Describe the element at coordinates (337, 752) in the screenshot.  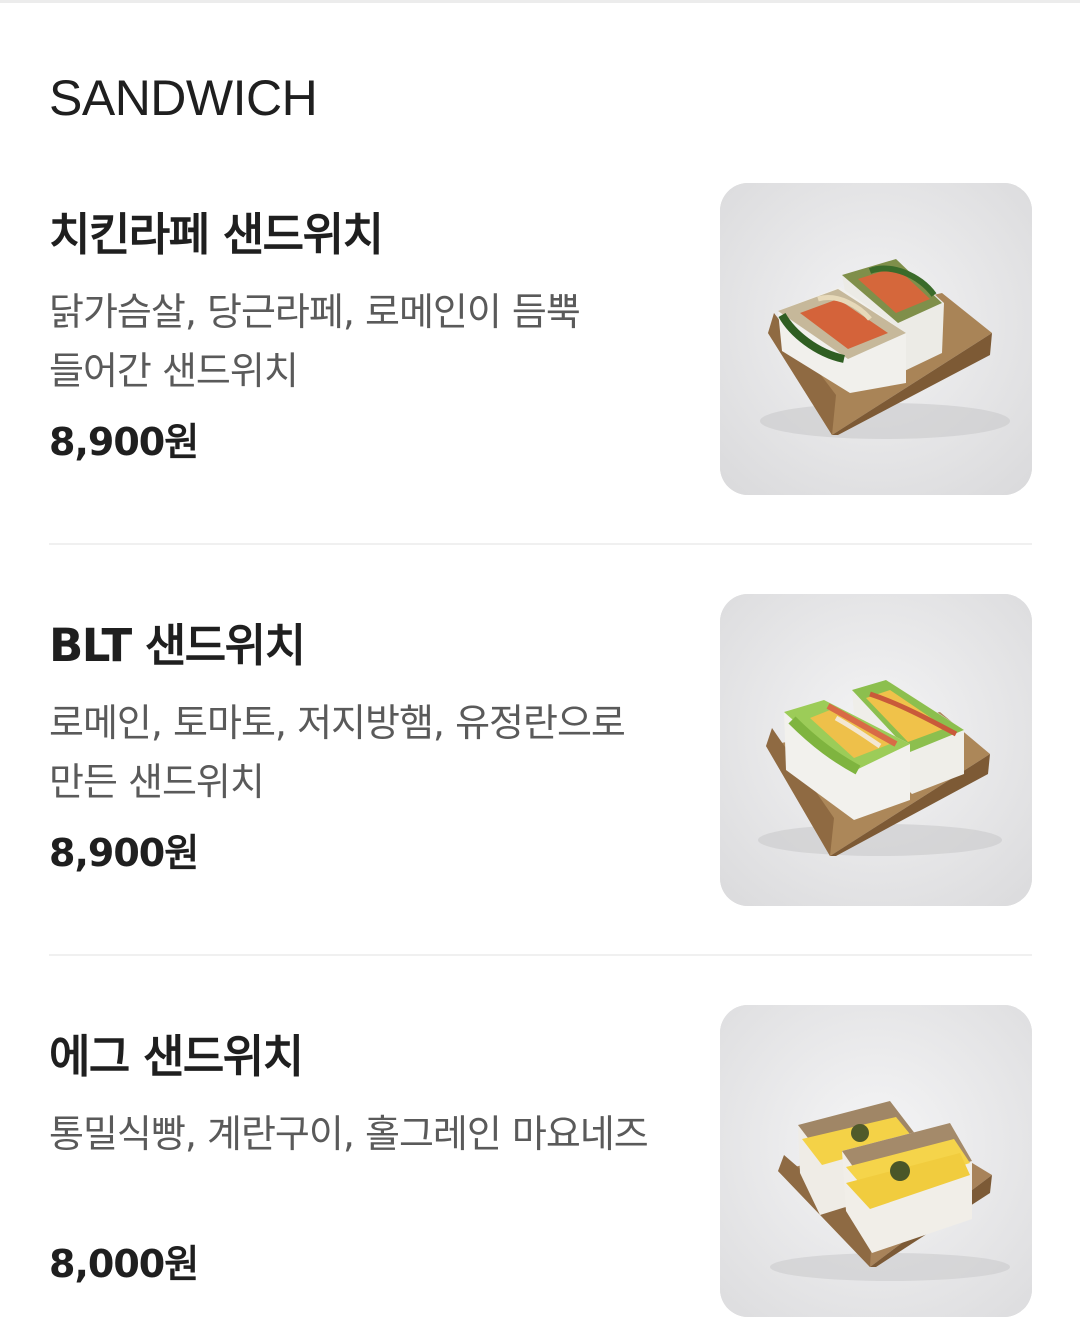
I see `item-description: 로메인, 토마토, 저지방햄, 유정란으로 만든 샌드위치` at that location.